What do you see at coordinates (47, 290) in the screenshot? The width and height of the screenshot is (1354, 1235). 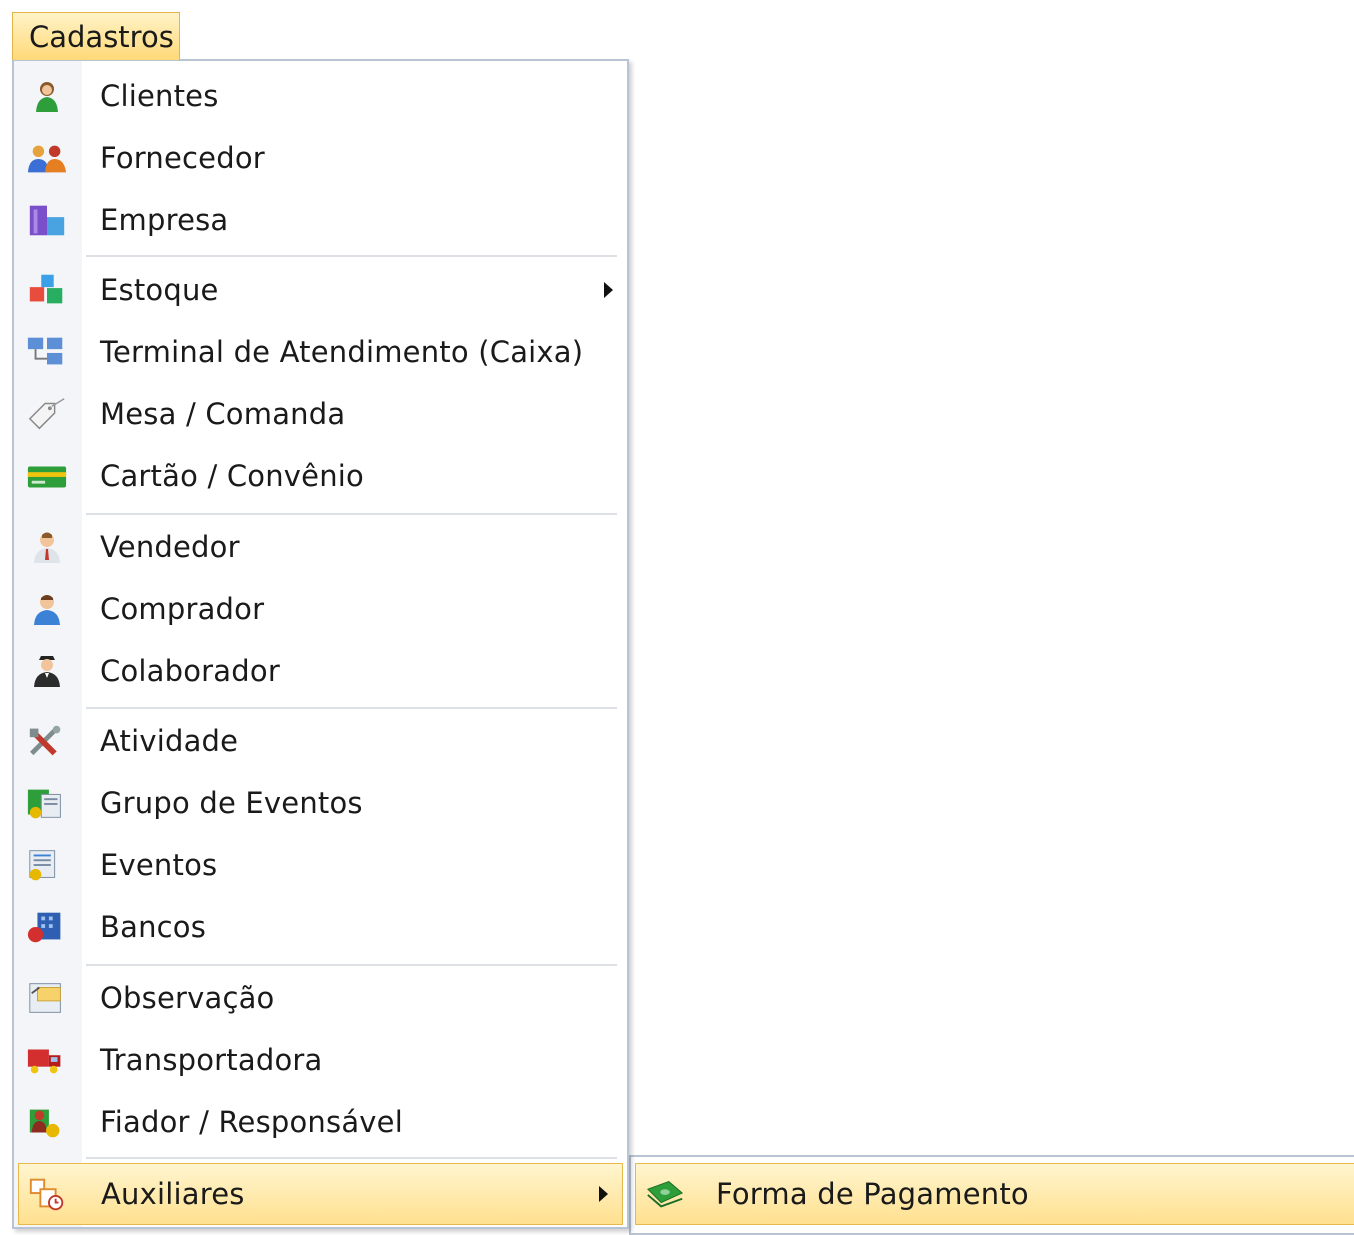 I see `boxes-icon` at bounding box center [47, 290].